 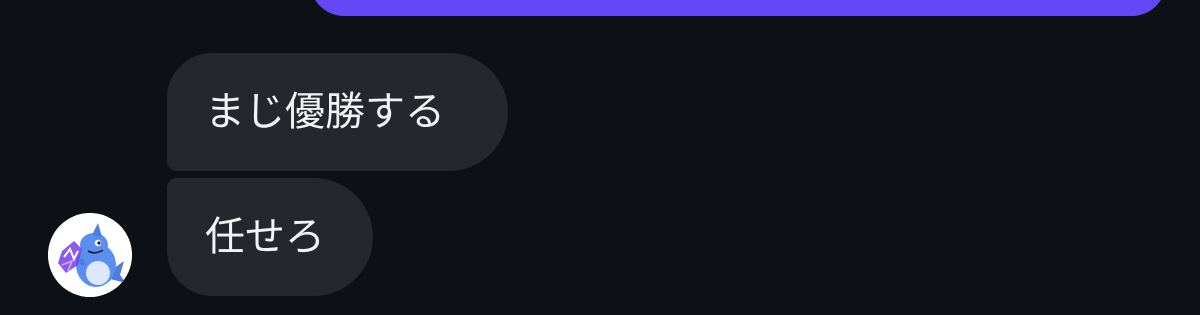 I want to click on incoming-message-bubble: 任せろ, so click(x=270, y=237).